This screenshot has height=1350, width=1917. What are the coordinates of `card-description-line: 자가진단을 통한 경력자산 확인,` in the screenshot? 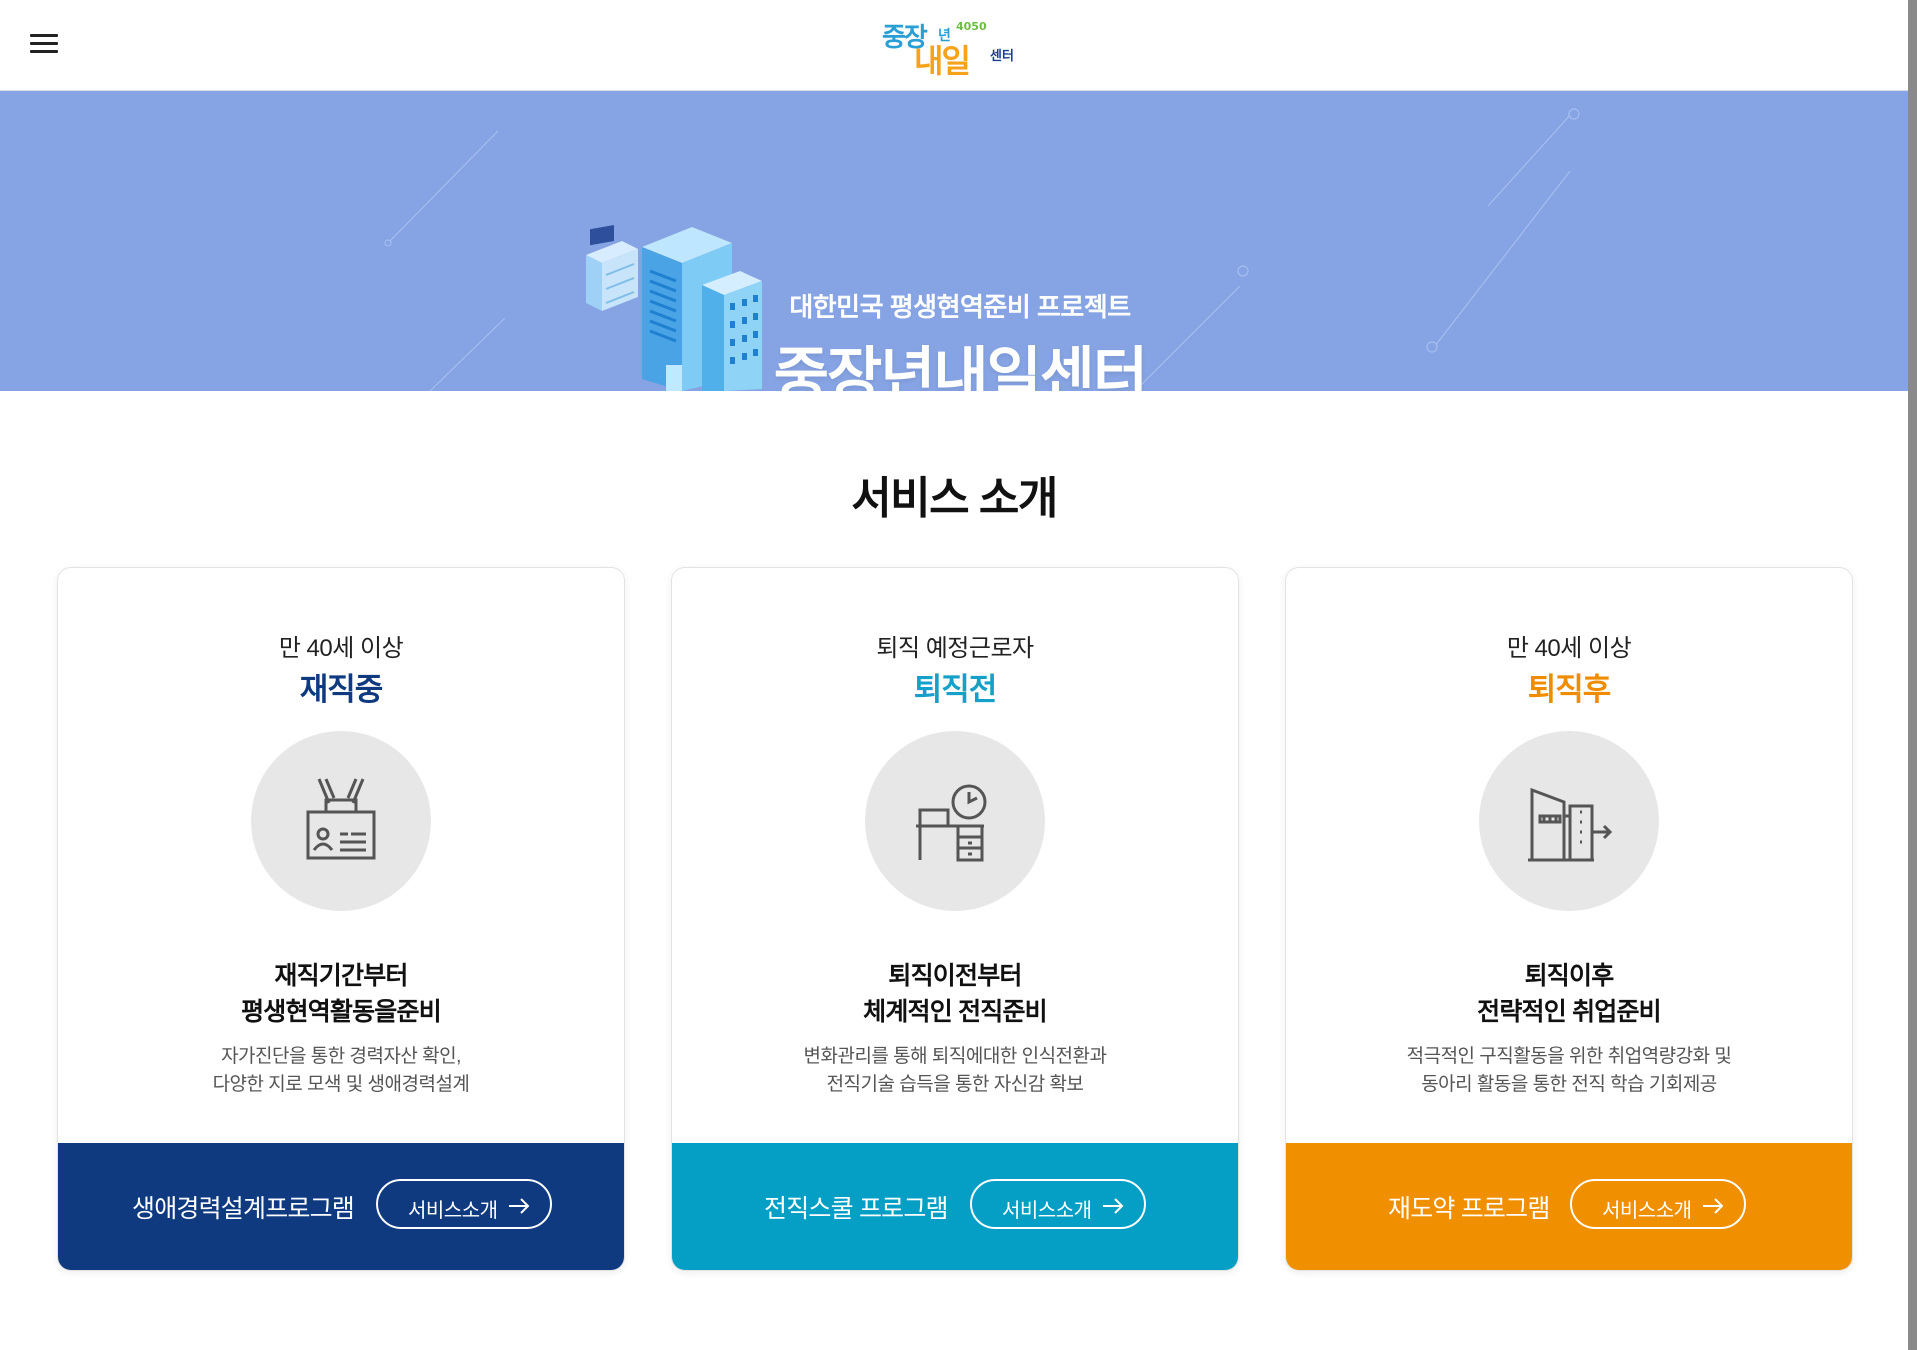 It's located at (341, 1056).